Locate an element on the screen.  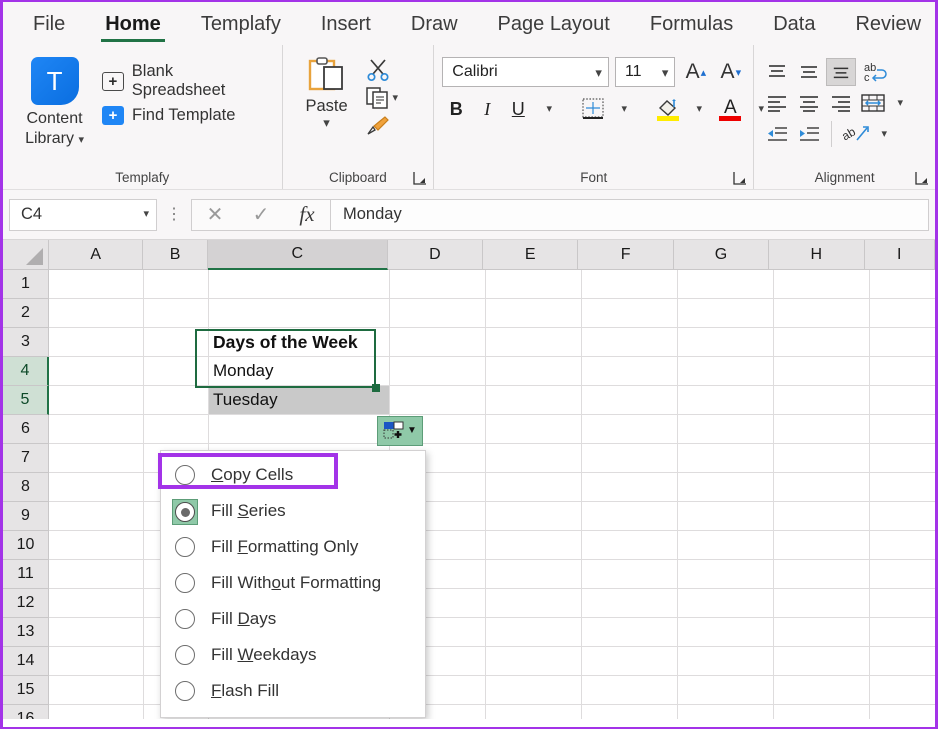
blank-spreadsheet-button: + Blank Spreadsheet is located at coordinates (186, 81).